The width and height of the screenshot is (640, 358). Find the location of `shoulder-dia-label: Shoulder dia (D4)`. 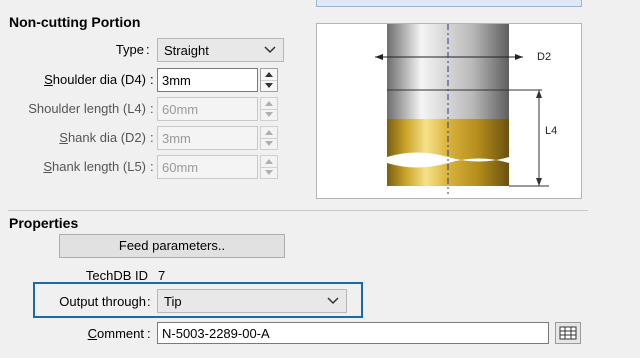

shoulder-dia-label: Shoulder dia (D4) is located at coordinates (83, 79).